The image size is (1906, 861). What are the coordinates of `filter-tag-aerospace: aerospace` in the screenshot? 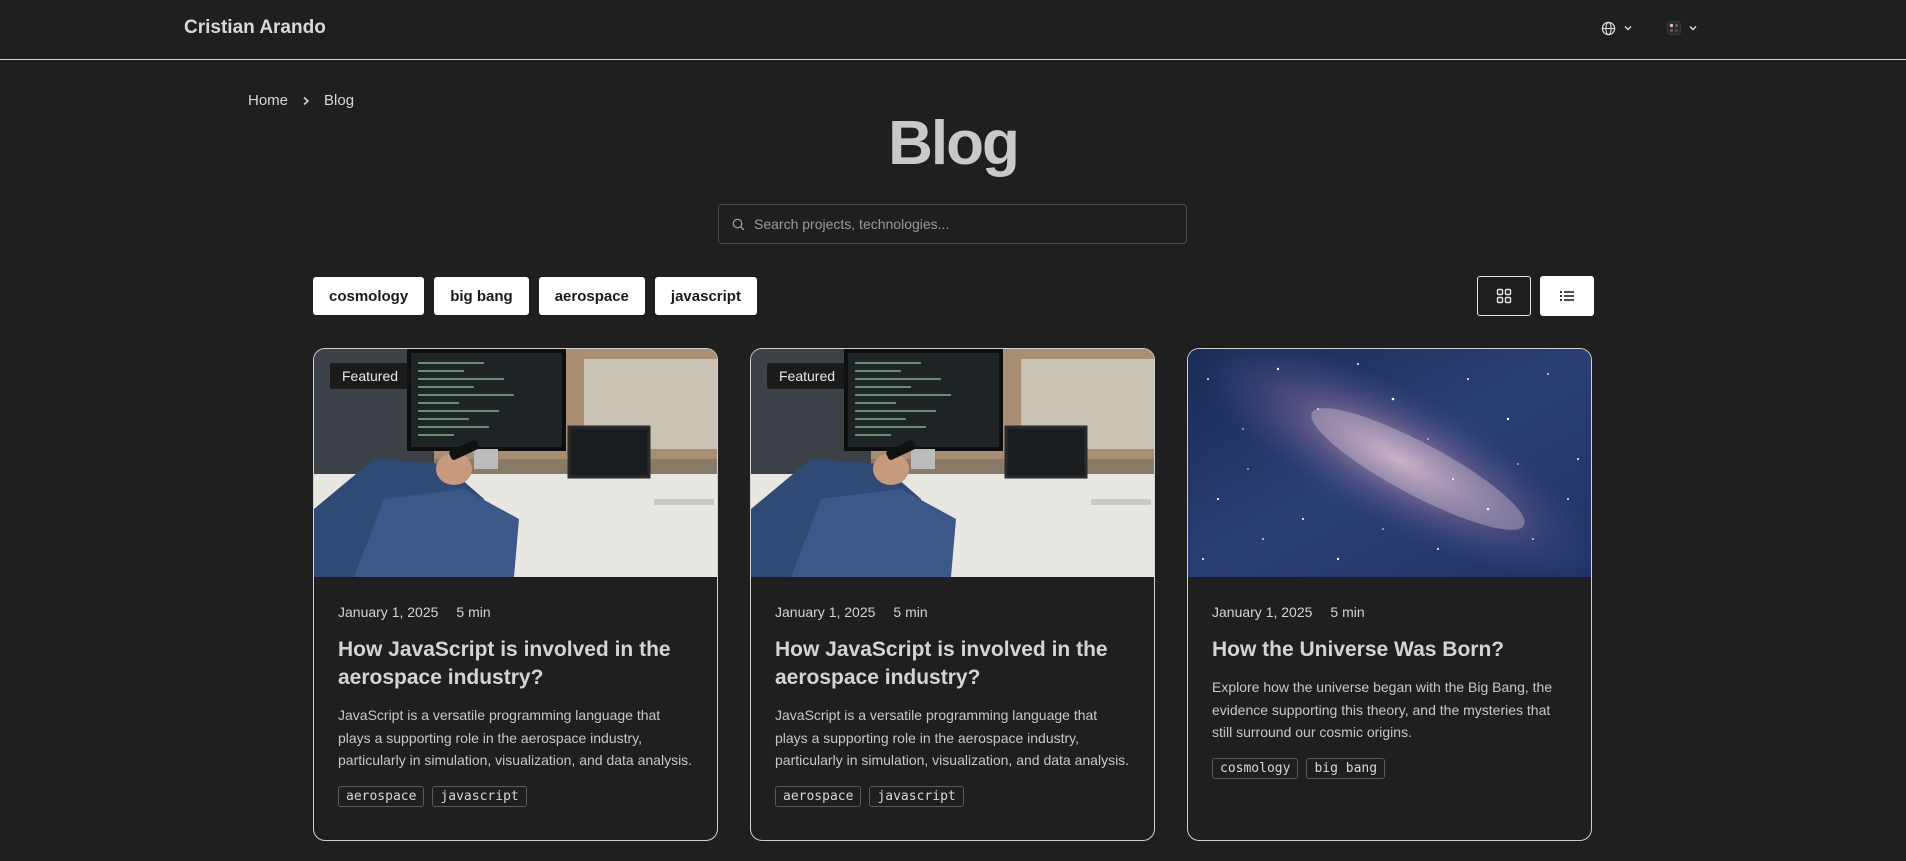 It's located at (591, 296).